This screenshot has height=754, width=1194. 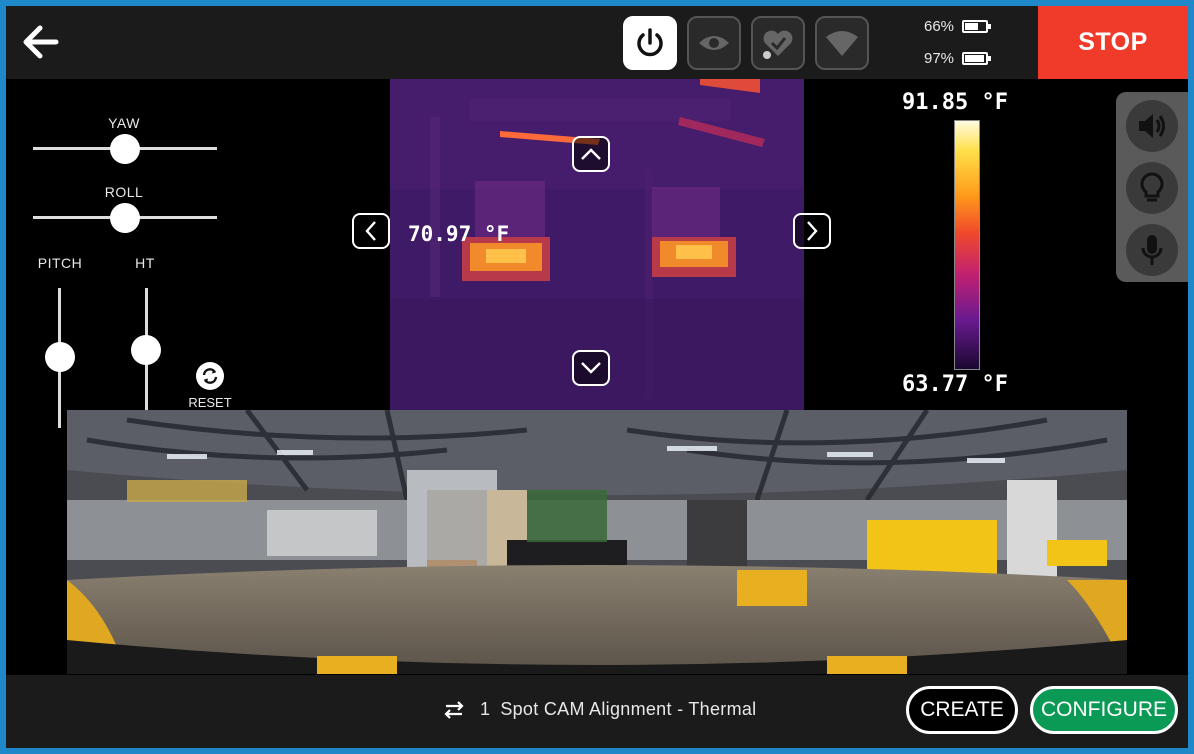 I want to click on temperature-scale-min: 63.77 °F, so click(x=955, y=384).